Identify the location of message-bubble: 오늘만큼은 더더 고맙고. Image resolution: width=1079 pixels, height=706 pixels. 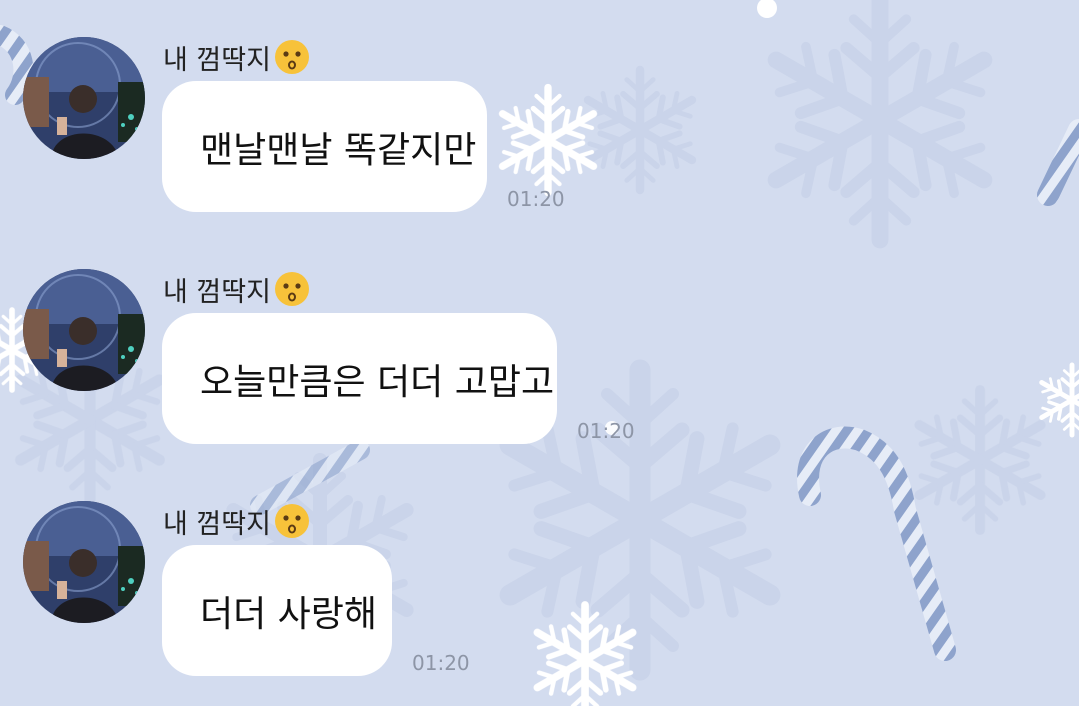
(359, 378).